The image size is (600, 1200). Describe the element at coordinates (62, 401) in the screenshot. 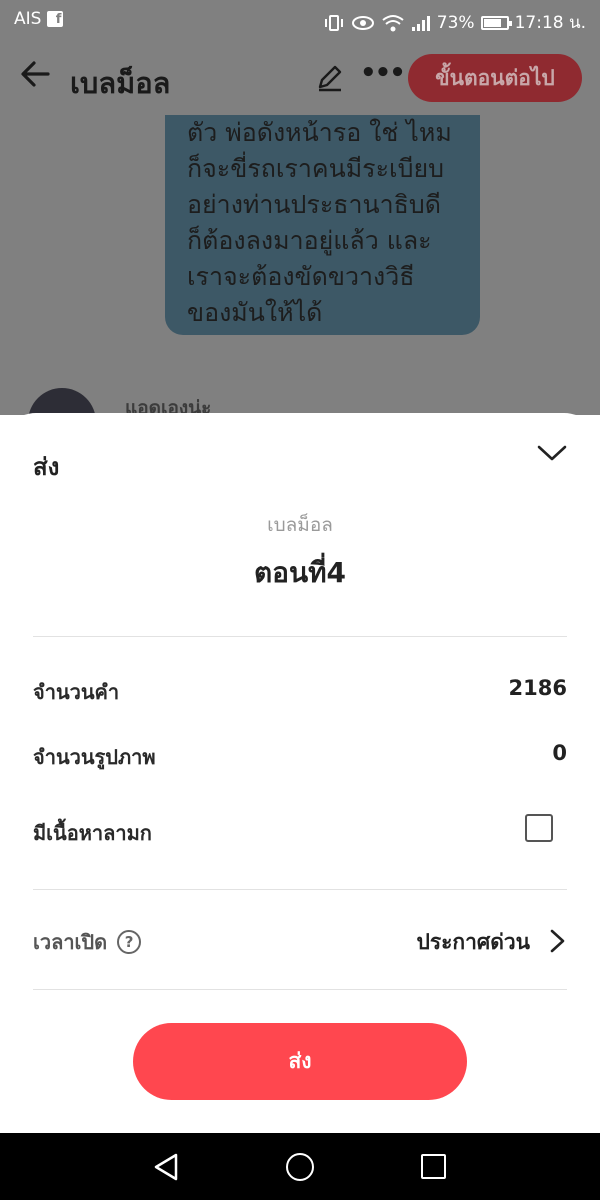

I see `avatar` at that location.